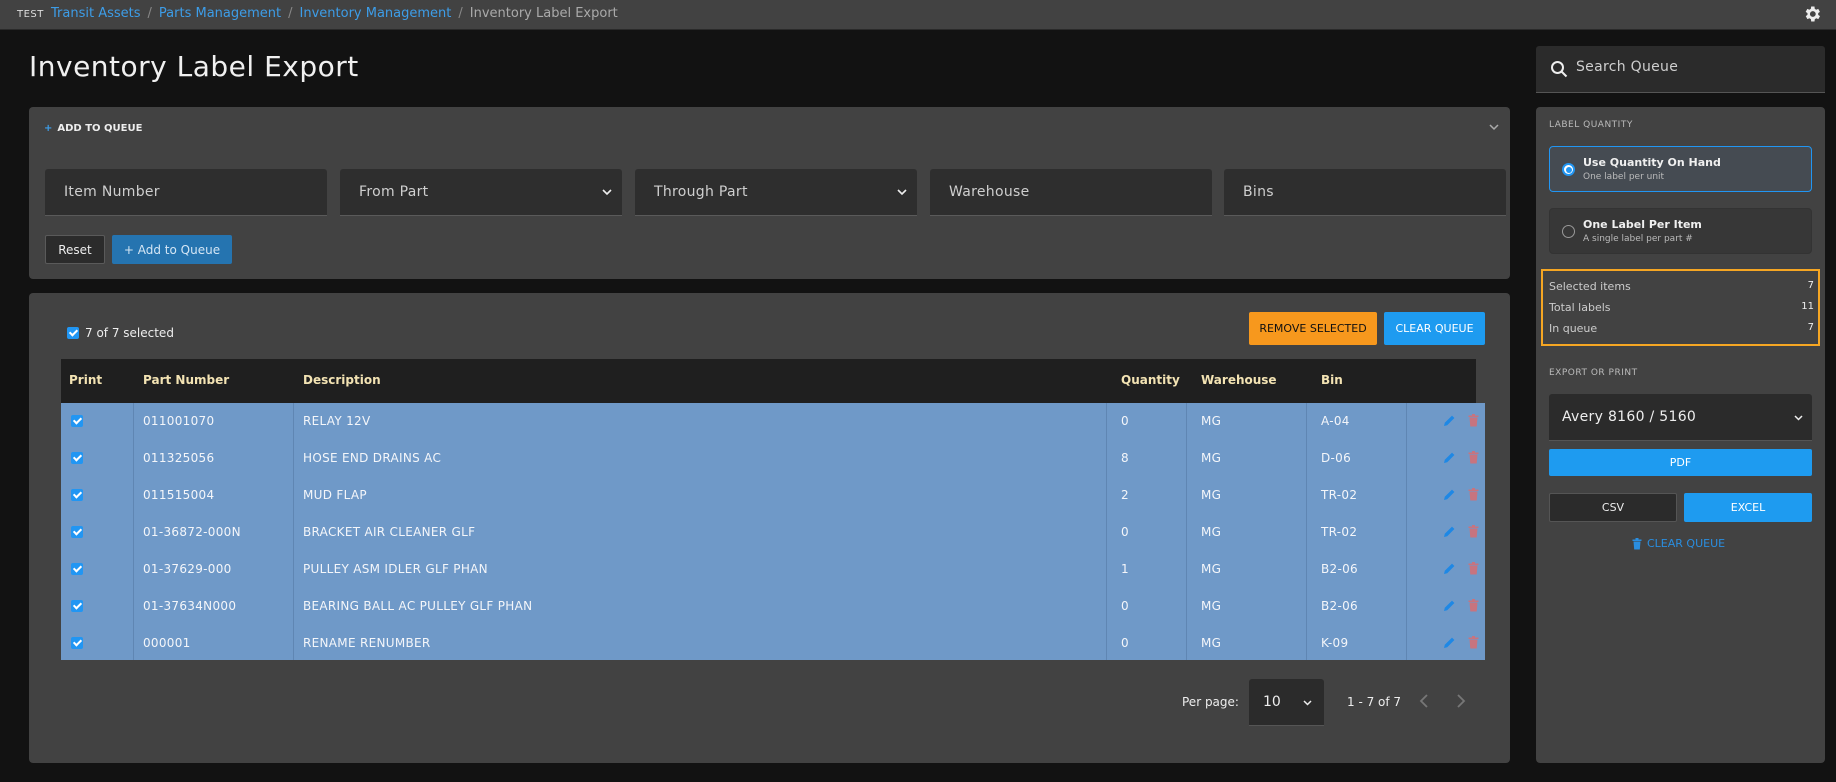 Image resolution: width=1836 pixels, height=782 pixels. Describe the element at coordinates (172, 249) in the screenshot. I see `add-to-queue-button: + Add to Queue` at that location.